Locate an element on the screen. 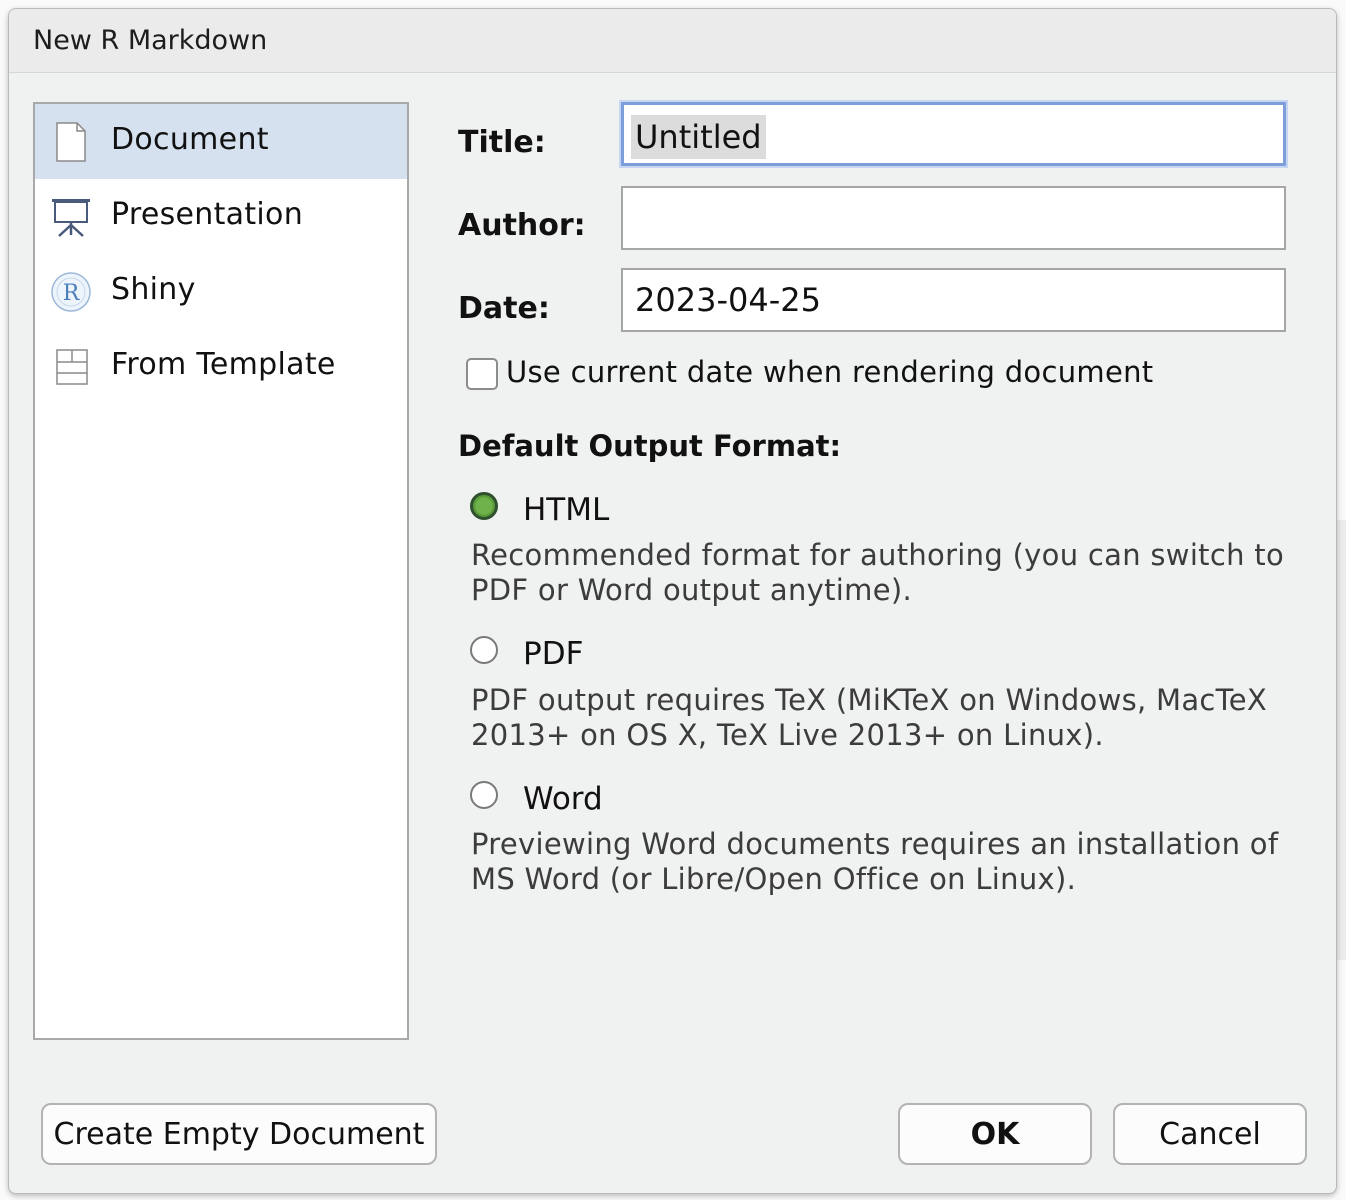 The image size is (1346, 1200). type-item-document: Document is located at coordinates (221, 141).